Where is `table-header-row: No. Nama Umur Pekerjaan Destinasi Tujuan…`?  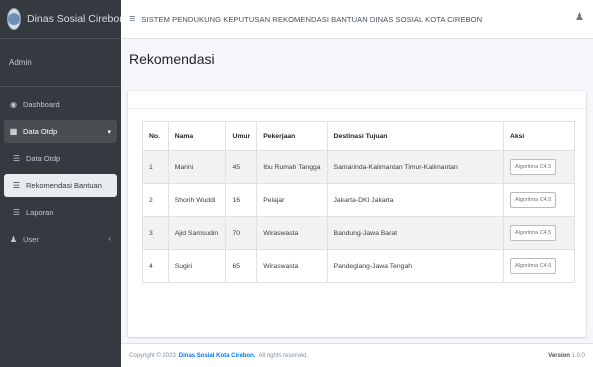 table-header-row: No. Nama Umur Pekerjaan Destinasi Tujuan… is located at coordinates (359, 136).